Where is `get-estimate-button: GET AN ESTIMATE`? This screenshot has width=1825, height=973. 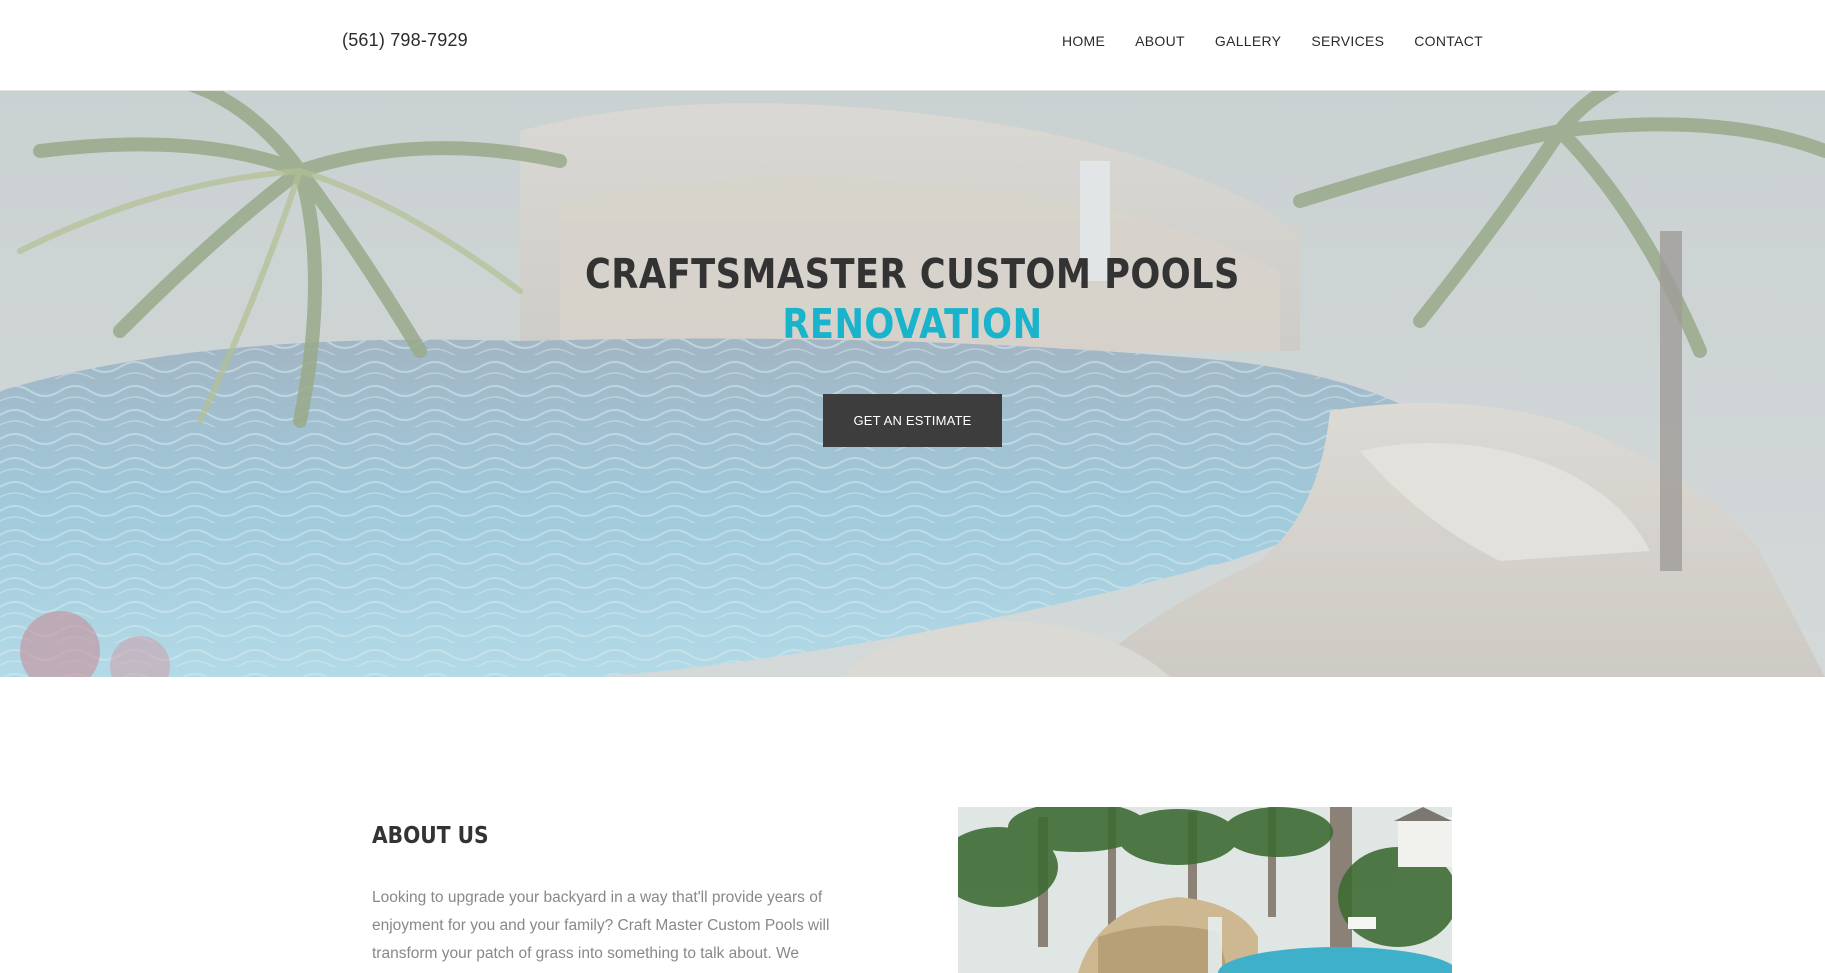 get-estimate-button: GET AN ESTIMATE is located at coordinates (912, 420).